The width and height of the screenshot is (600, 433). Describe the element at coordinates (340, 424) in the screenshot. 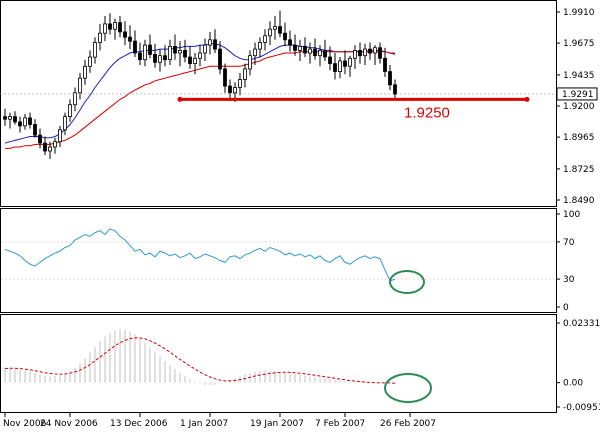

I see `time-axis-label: 7 Feb 2007` at that location.